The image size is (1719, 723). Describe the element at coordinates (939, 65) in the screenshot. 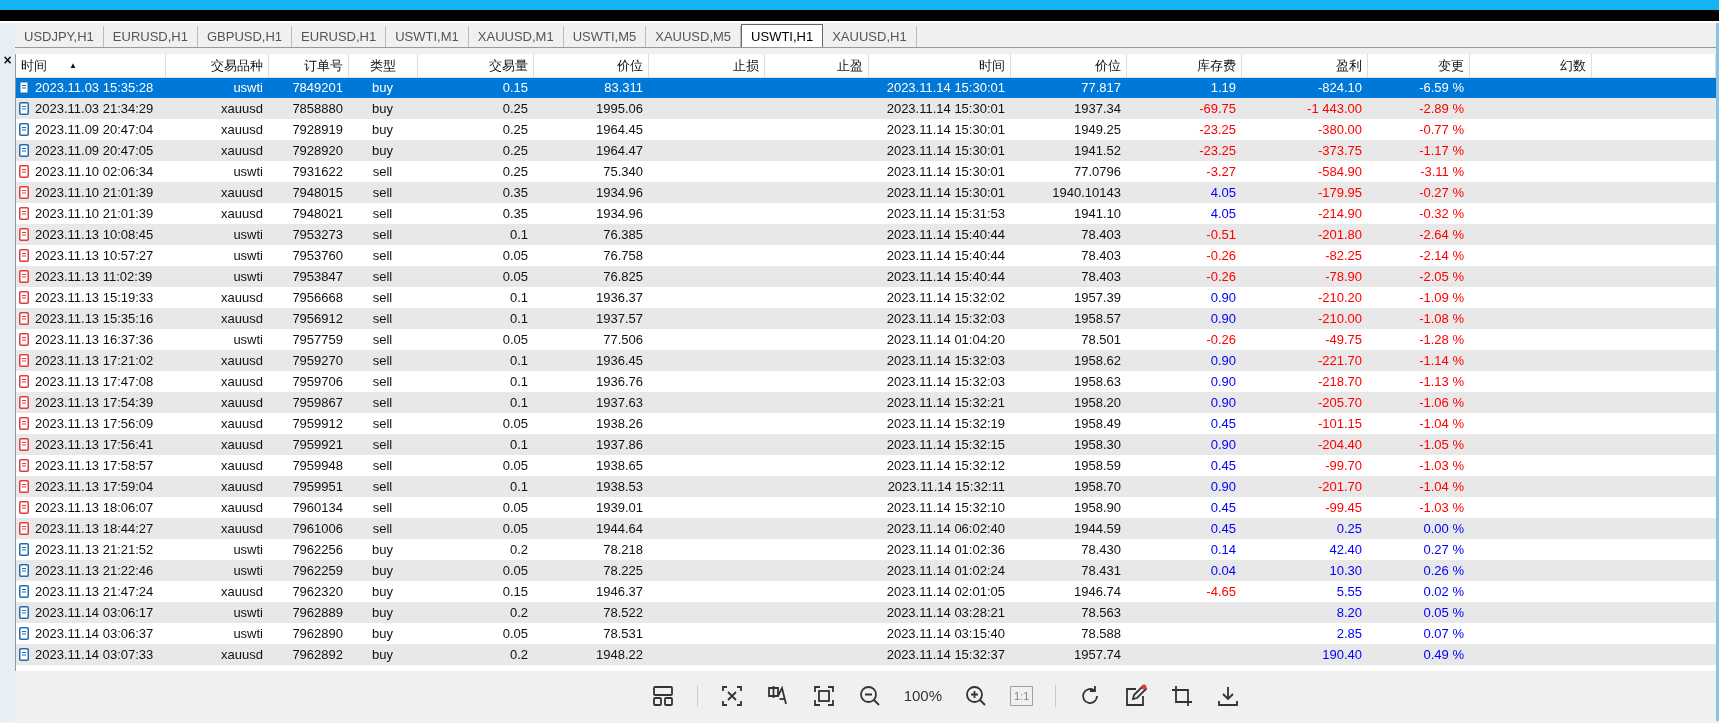

I see `column-header: 时间` at that location.